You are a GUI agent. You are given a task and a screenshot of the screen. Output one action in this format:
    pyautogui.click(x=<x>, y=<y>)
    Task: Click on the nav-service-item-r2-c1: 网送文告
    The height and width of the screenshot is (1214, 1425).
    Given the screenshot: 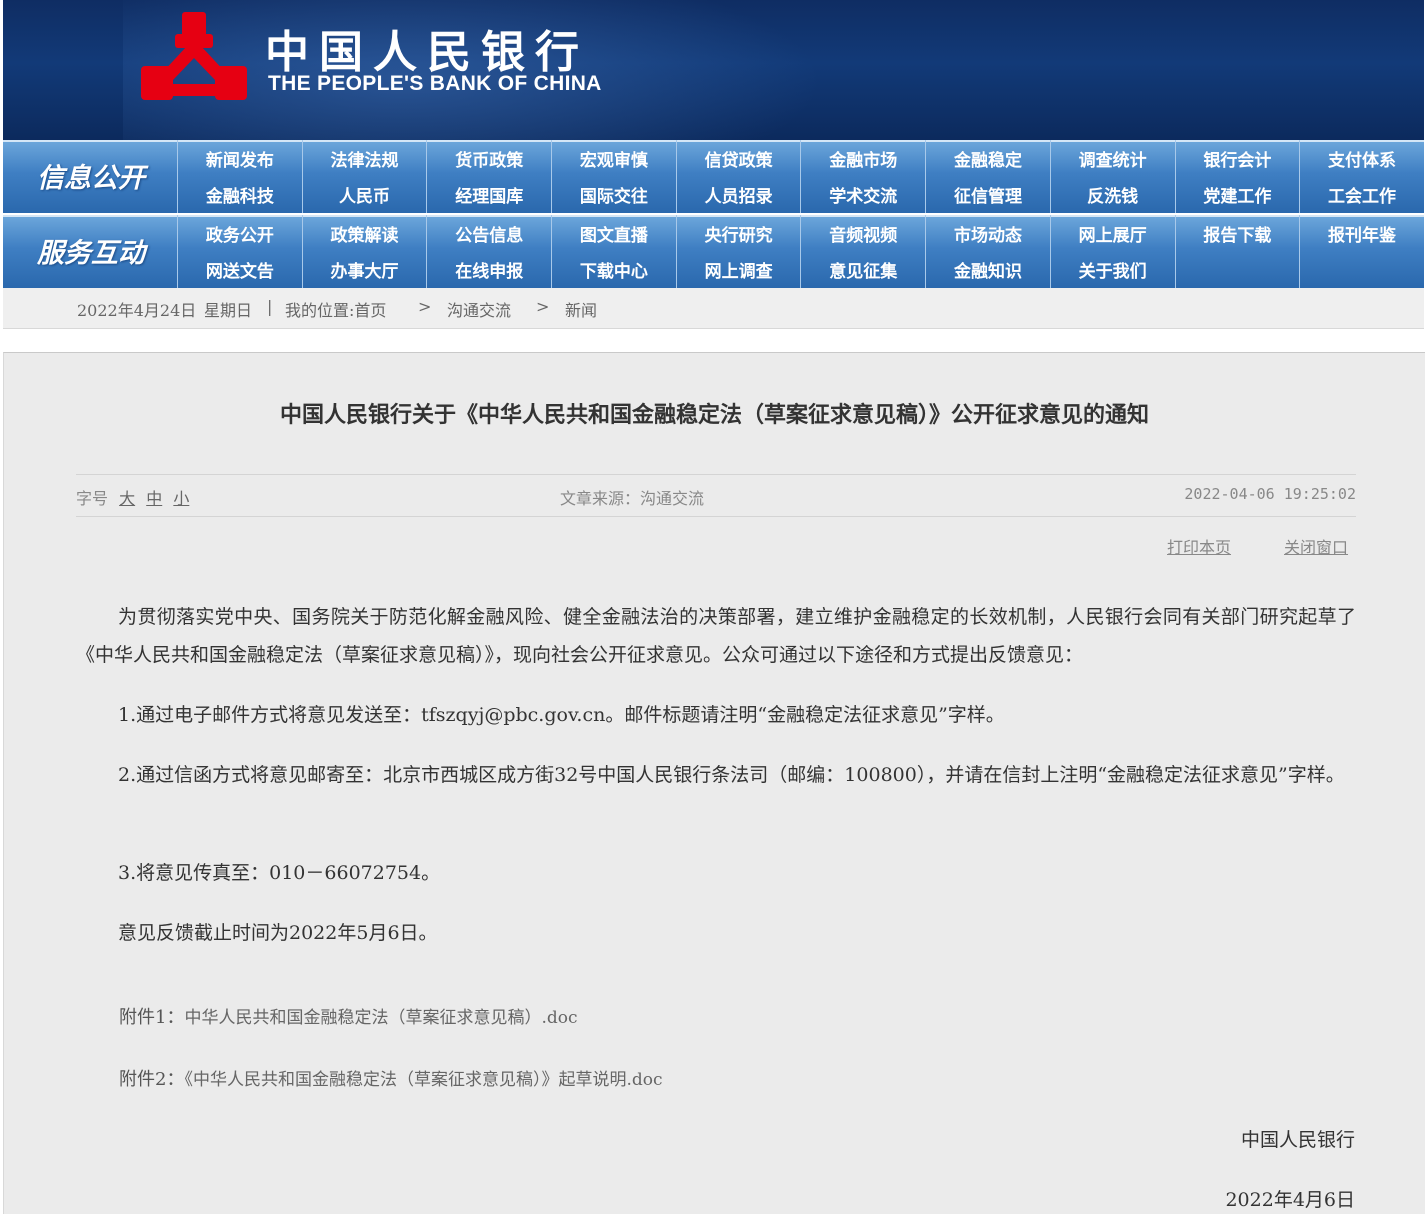 What is the action you would take?
    pyautogui.click(x=239, y=269)
    